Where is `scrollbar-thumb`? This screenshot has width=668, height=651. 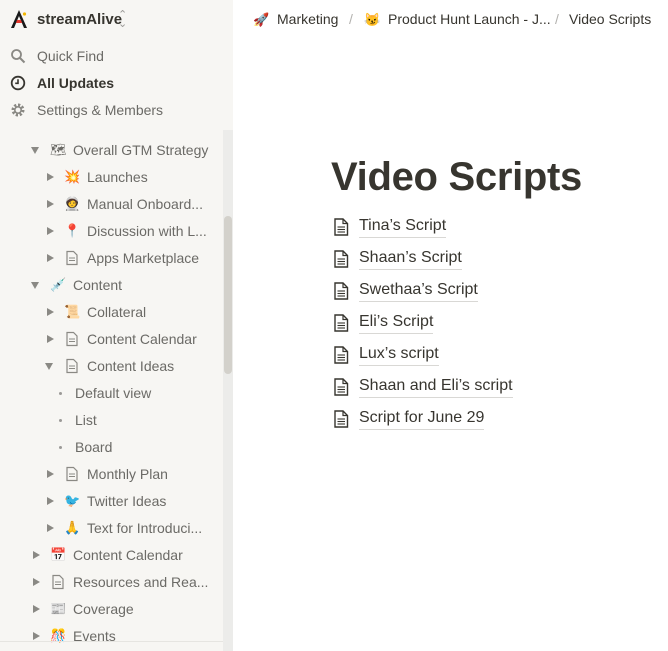
scrollbar-thumb is located at coordinates (228, 295).